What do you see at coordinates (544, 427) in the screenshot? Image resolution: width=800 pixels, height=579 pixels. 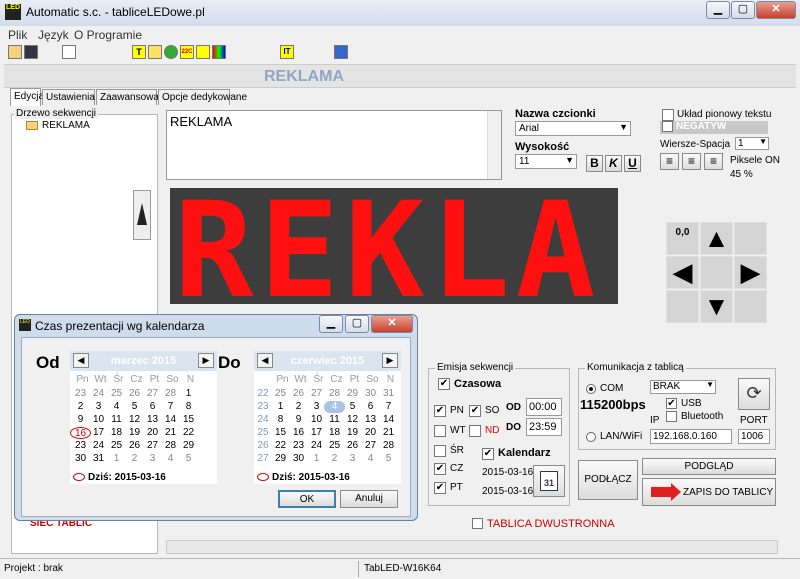 I see `time-to-input: 23:59` at bounding box center [544, 427].